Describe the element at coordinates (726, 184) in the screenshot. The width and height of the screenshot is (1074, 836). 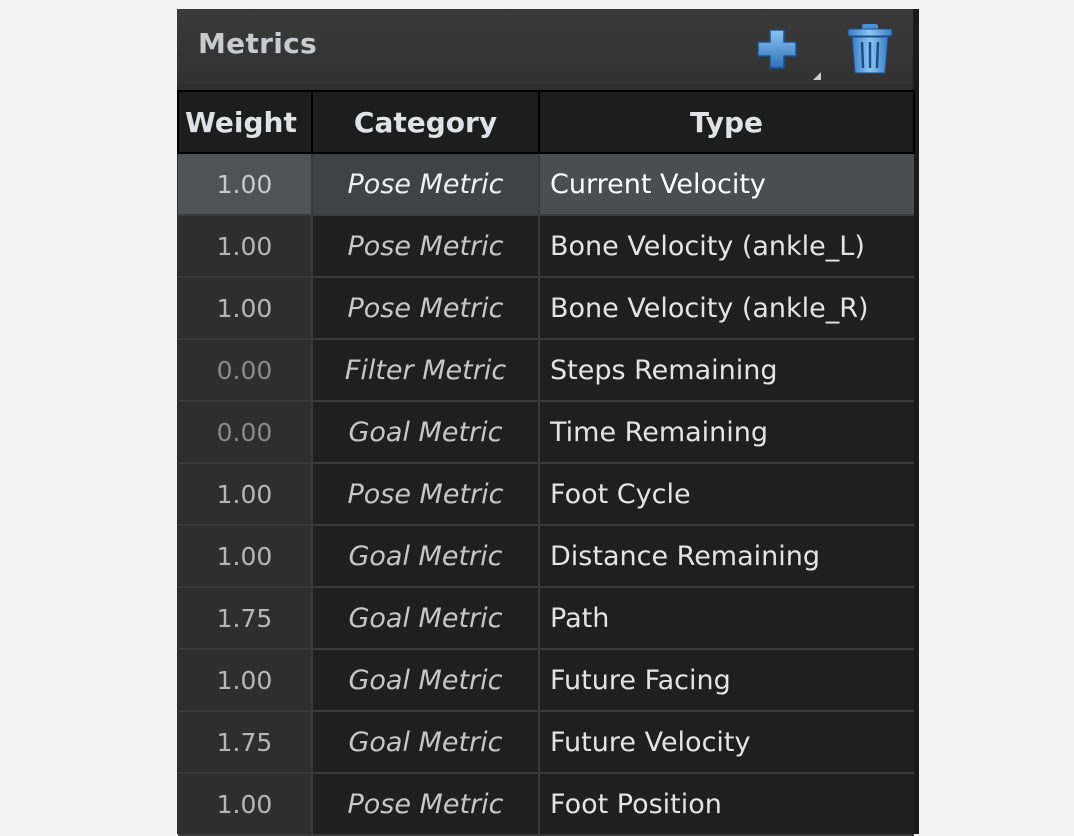
I see `type-cell: Current Velocity` at that location.